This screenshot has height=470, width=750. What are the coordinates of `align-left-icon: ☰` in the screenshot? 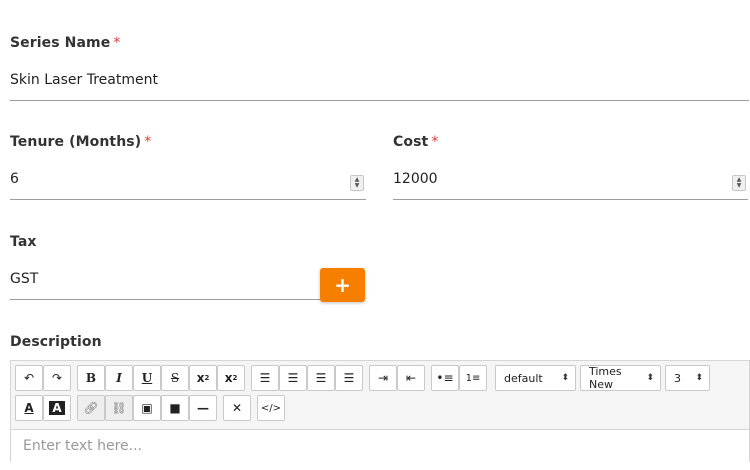 It's located at (265, 378).